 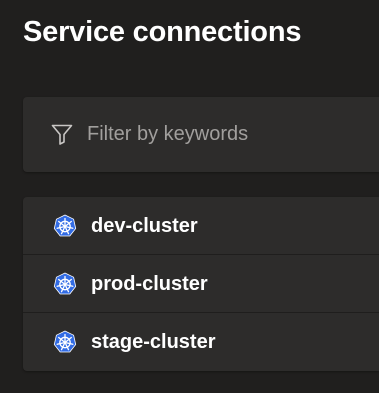 I want to click on service-connection-label: stage-cluster, so click(x=153, y=342).